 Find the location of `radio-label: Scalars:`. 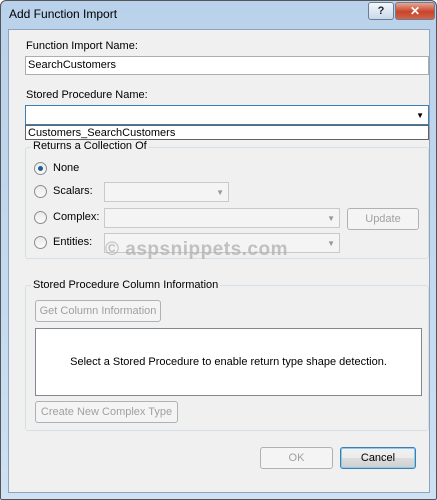

radio-label: Scalars: is located at coordinates (73, 191).